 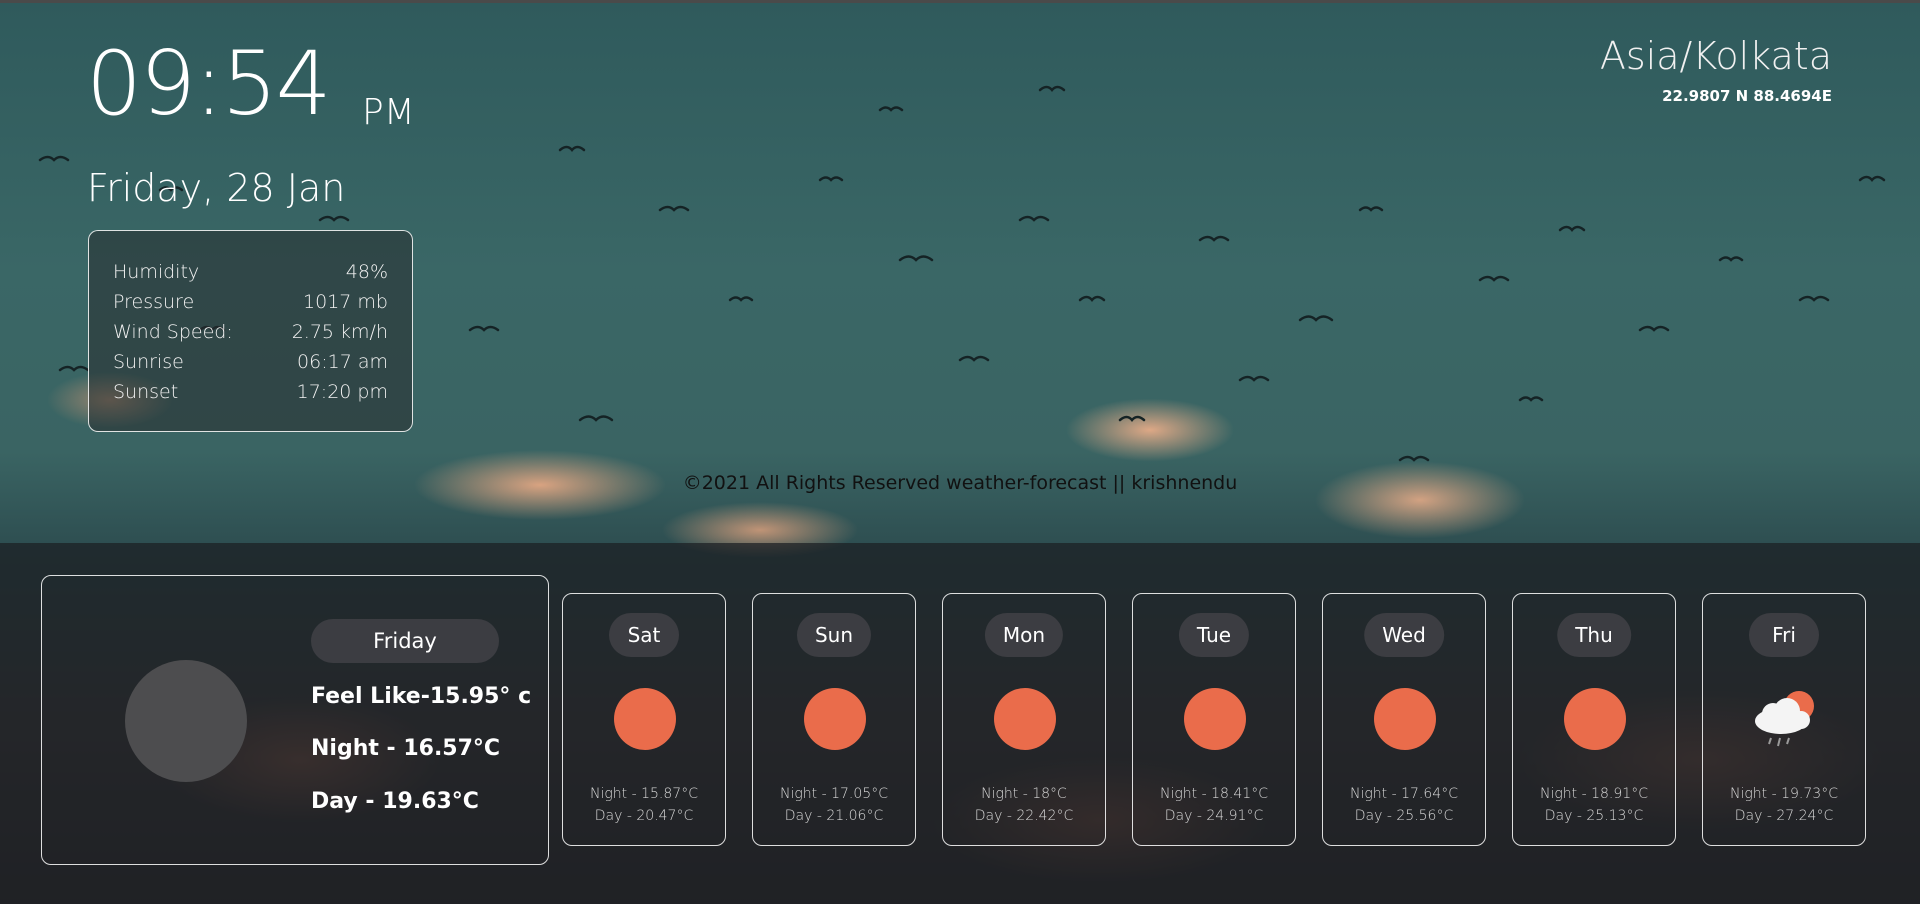 What do you see at coordinates (388, 112) in the screenshot?
I see `clock-ampm: PM` at bounding box center [388, 112].